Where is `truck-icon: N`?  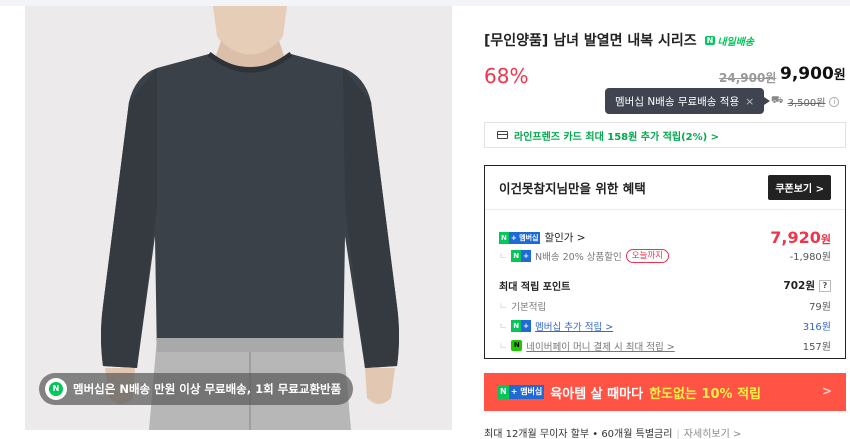 truck-icon: N is located at coordinates (710, 40).